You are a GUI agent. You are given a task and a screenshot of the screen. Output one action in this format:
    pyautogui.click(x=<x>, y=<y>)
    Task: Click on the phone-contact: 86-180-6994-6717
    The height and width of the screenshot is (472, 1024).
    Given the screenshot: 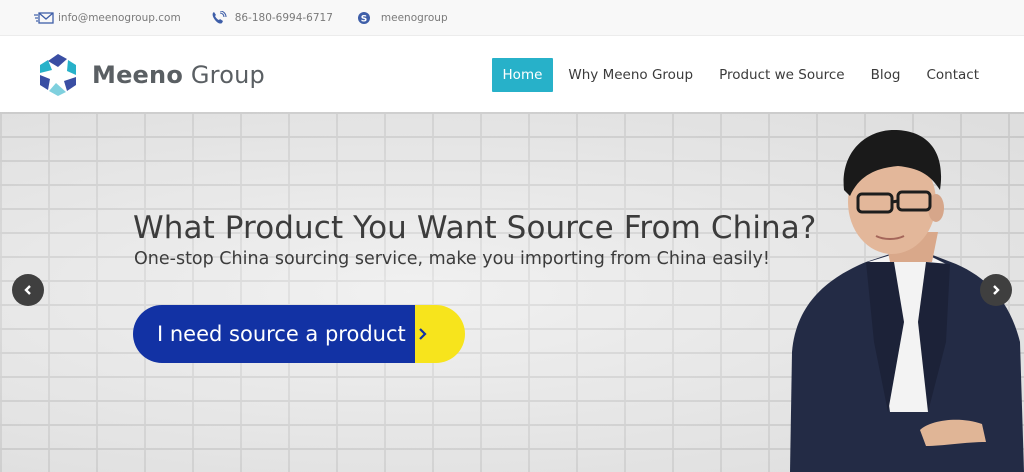 What is the action you would take?
    pyautogui.click(x=272, y=17)
    